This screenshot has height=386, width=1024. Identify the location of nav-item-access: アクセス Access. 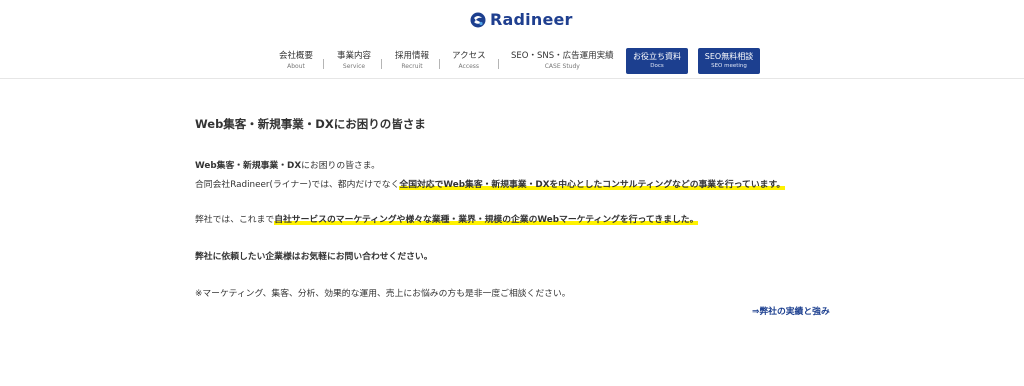
(469, 61).